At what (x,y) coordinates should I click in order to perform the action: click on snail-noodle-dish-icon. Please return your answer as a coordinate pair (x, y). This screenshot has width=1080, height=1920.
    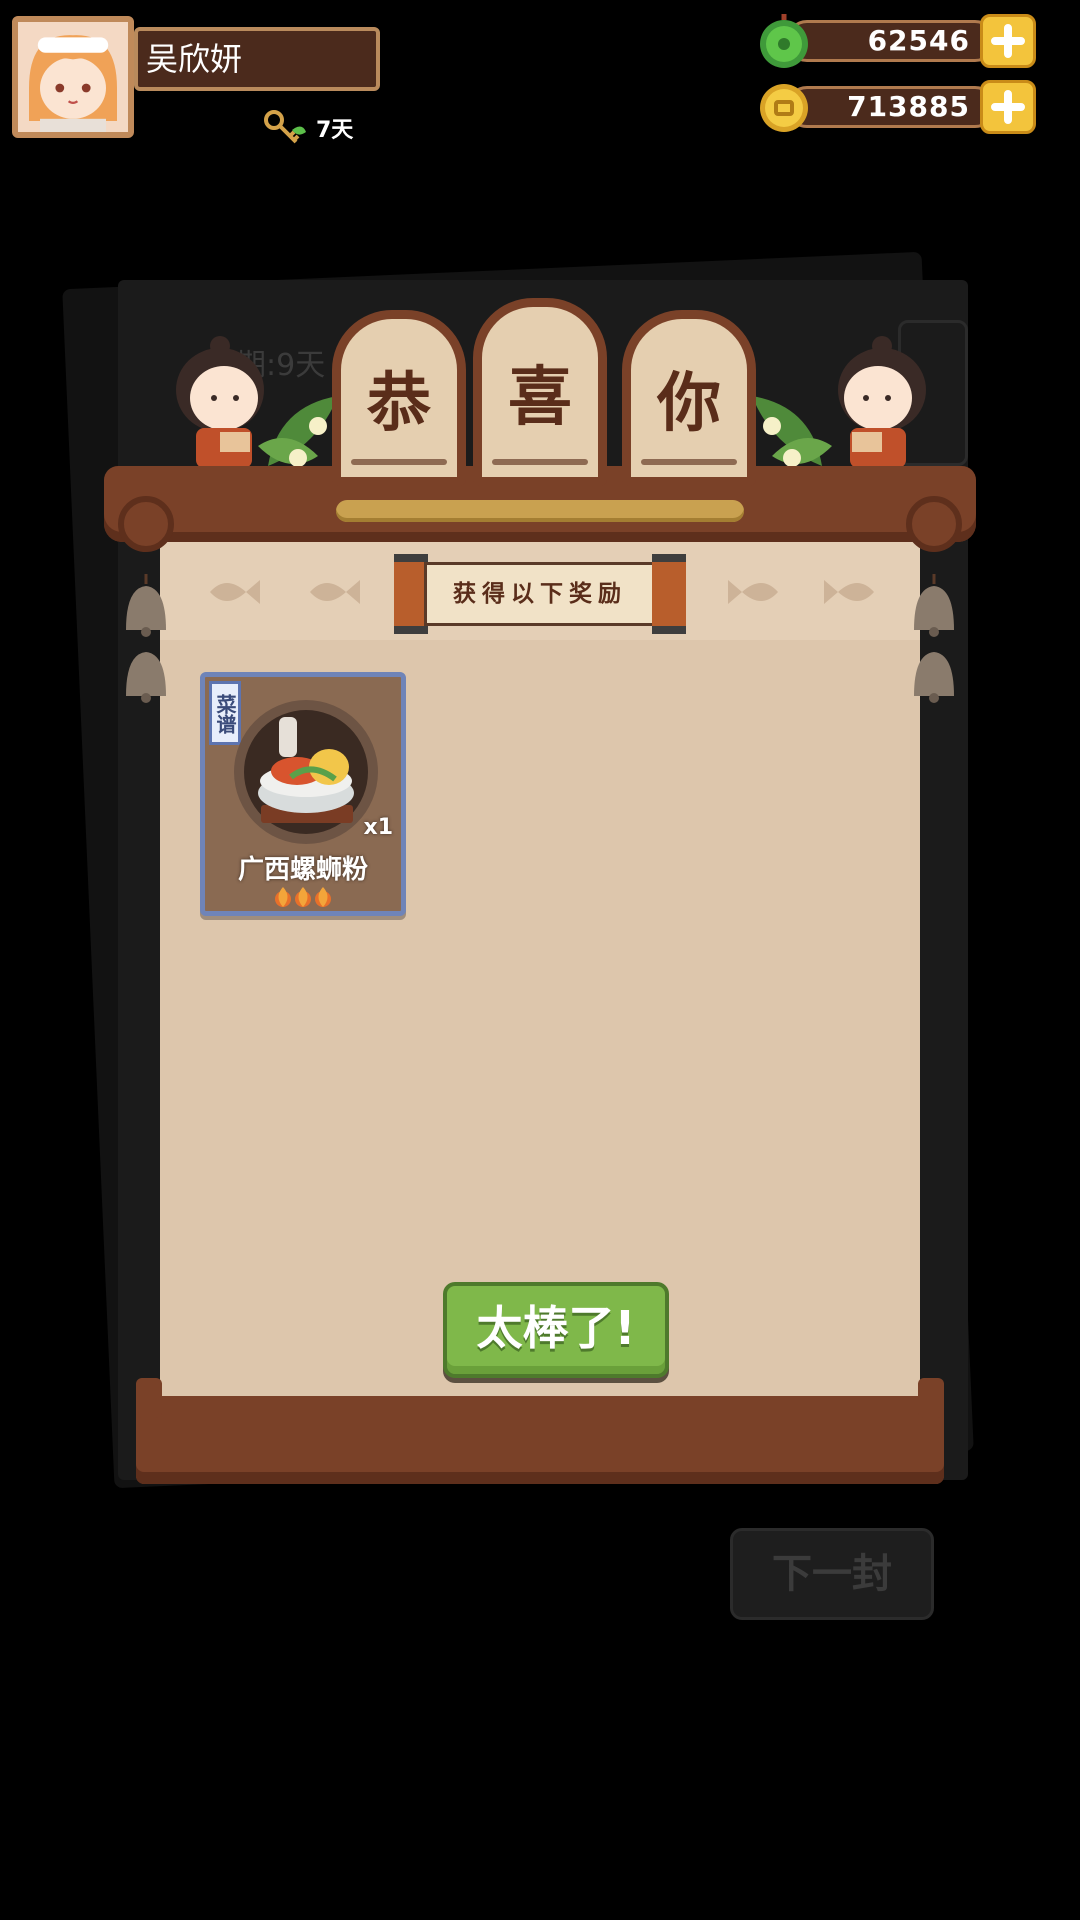
    Looking at the image, I should click on (306, 772).